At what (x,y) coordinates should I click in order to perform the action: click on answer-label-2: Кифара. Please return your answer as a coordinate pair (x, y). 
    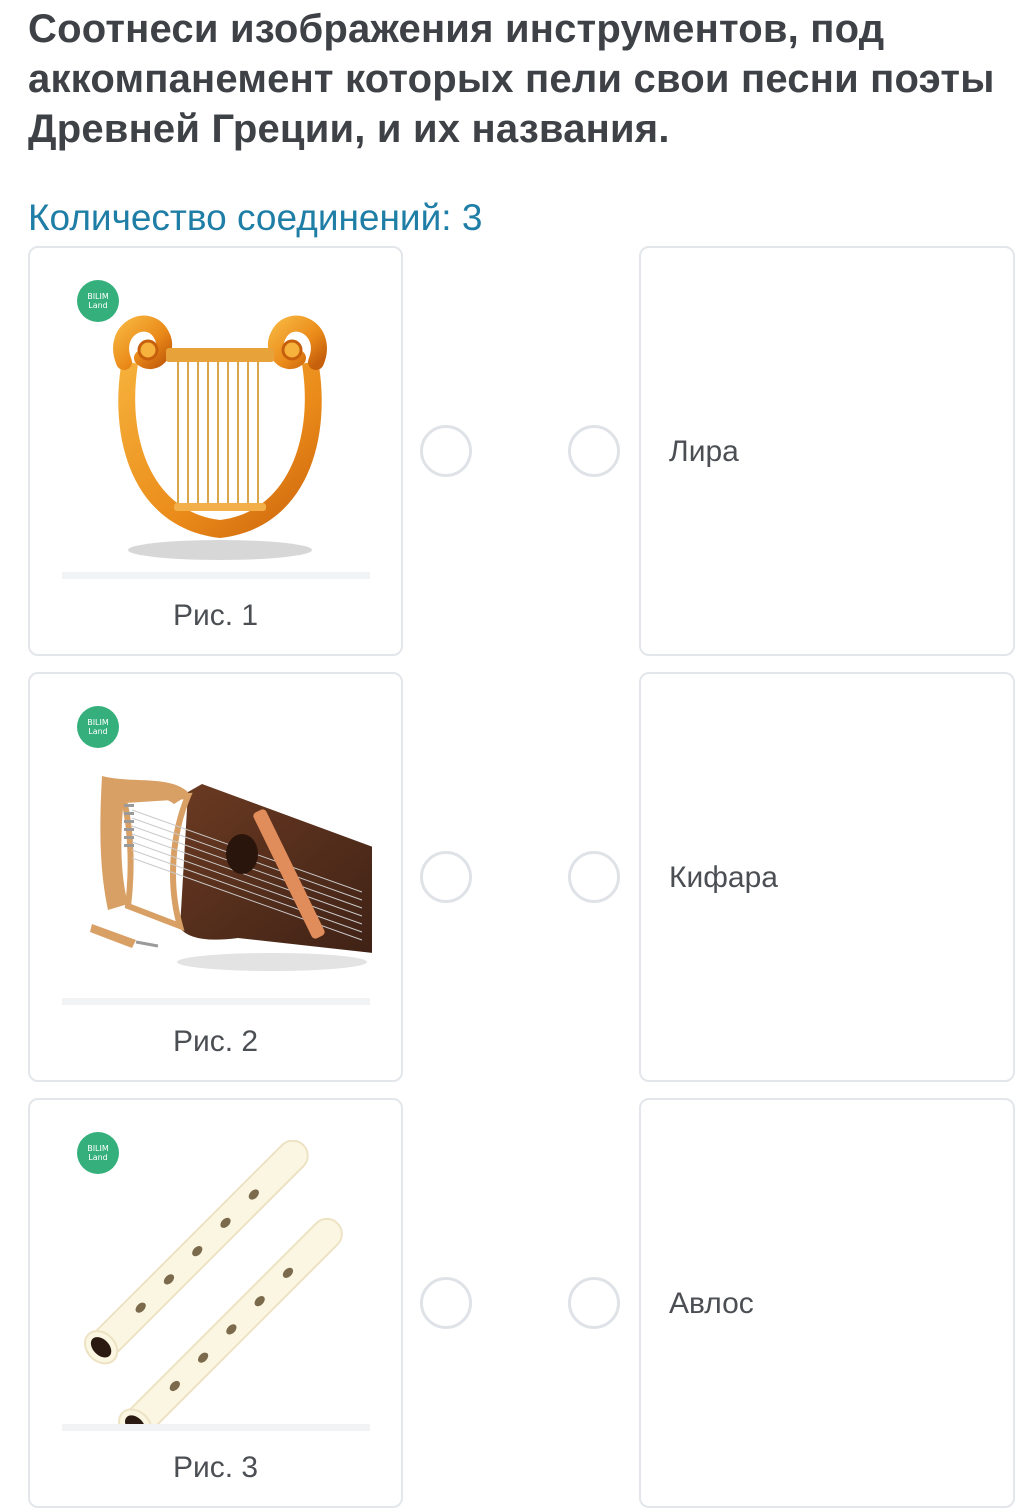
    Looking at the image, I should click on (723, 877).